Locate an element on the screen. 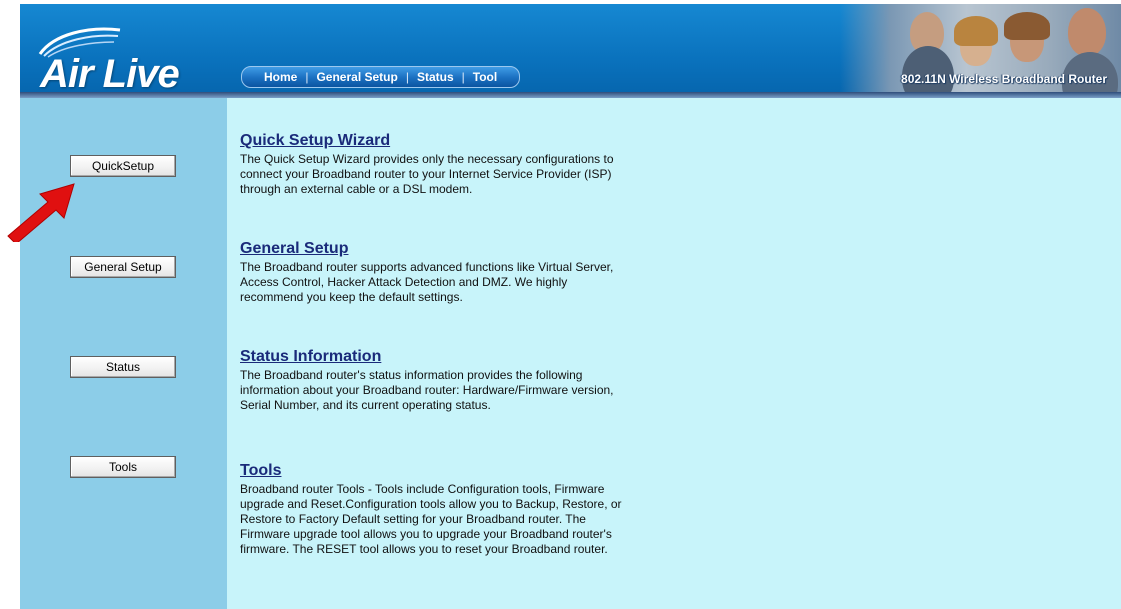 Image resolution: width=1121 pixels, height=609 pixels. nav-status: Status is located at coordinates (435, 77).